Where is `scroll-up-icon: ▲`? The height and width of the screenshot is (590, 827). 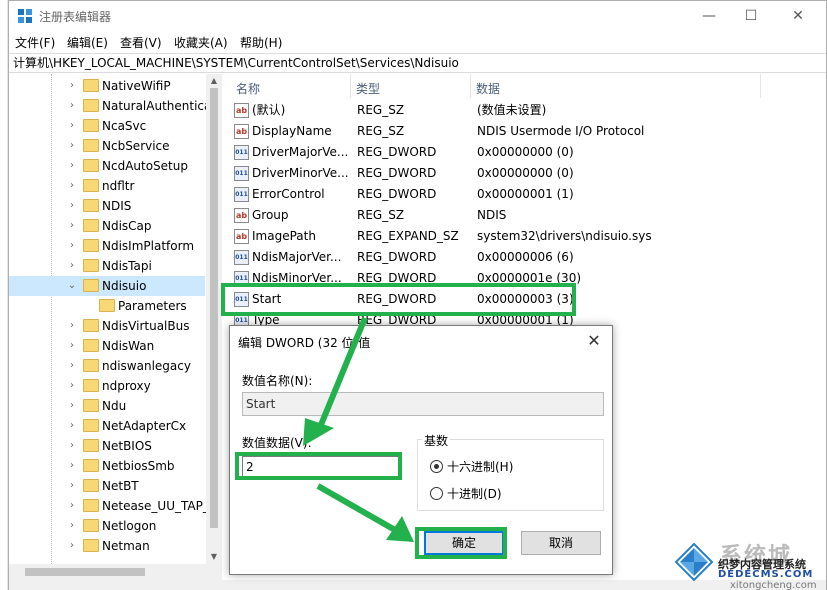 scroll-up-icon: ▲ is located at coordinates (214, 81).